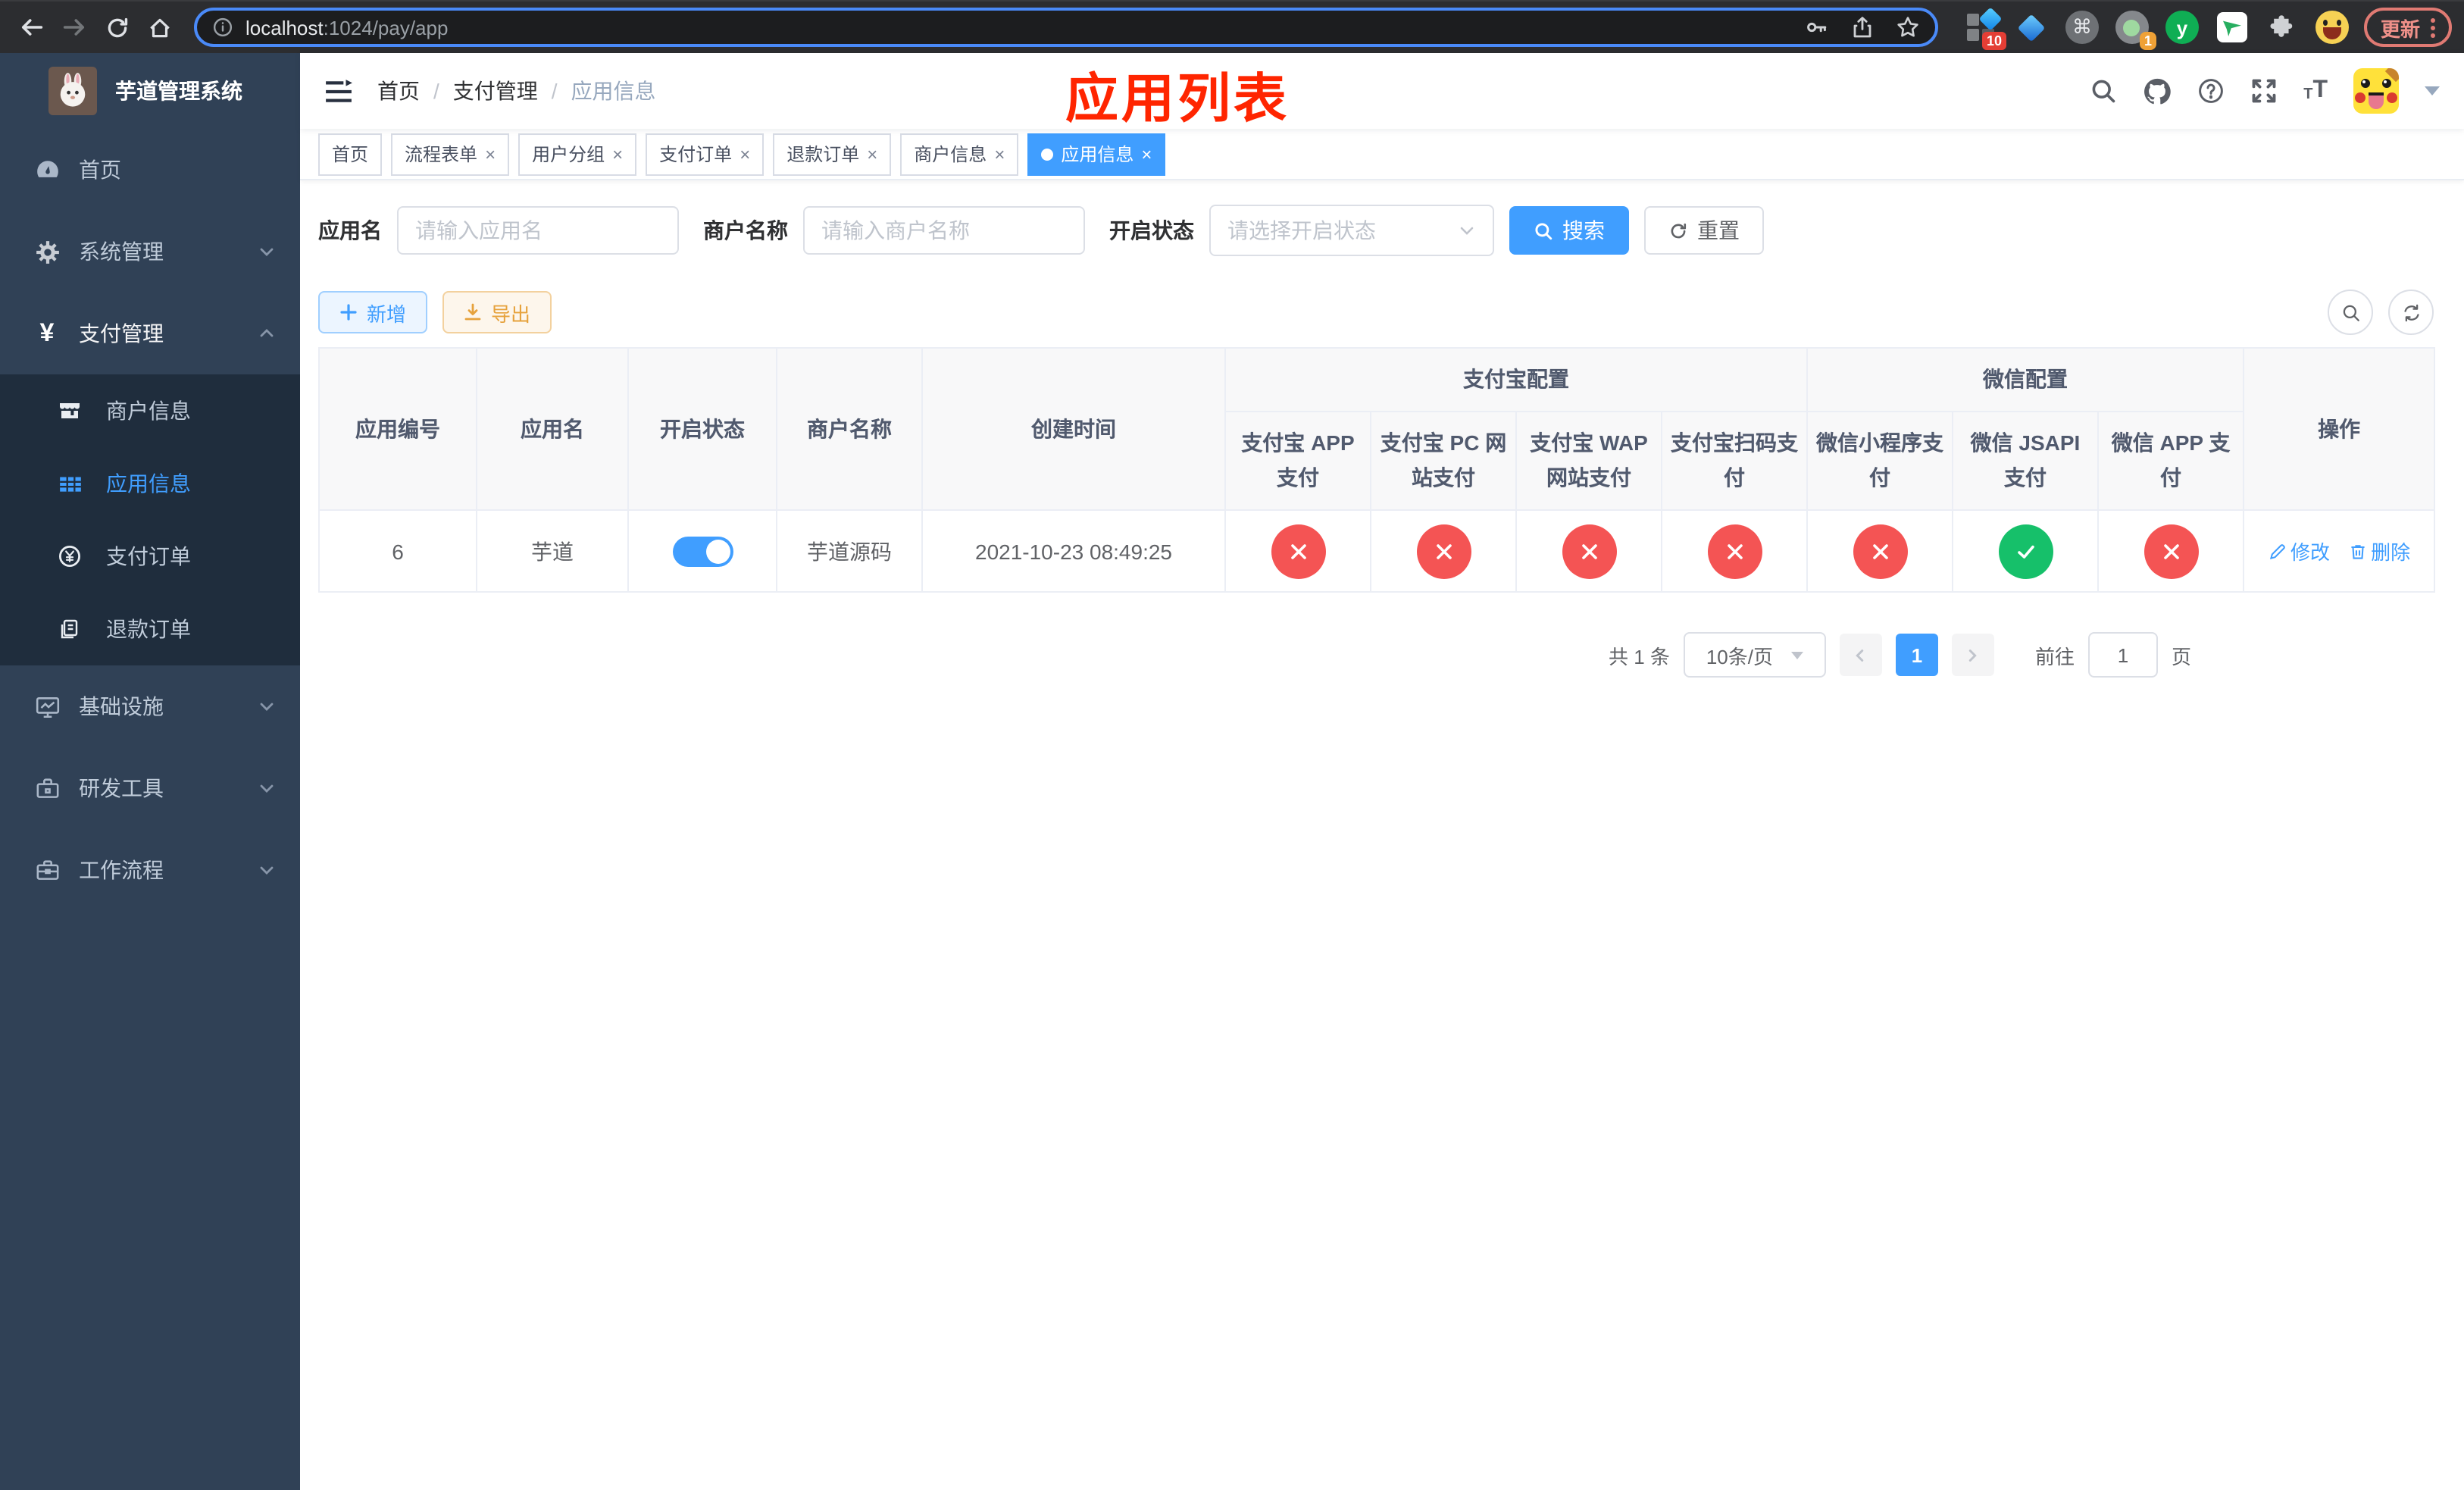 Image resolution: width=2464 pixels, height=1490 pixels. I want to click on tab-refund-order: 退款订单 ×, so click(832, 154).